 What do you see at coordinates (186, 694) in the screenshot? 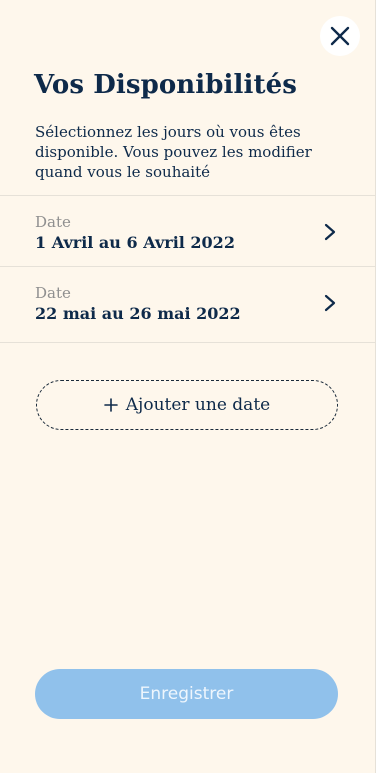
I see `save-button: Enregistrer` at bounding box center [186, 694].